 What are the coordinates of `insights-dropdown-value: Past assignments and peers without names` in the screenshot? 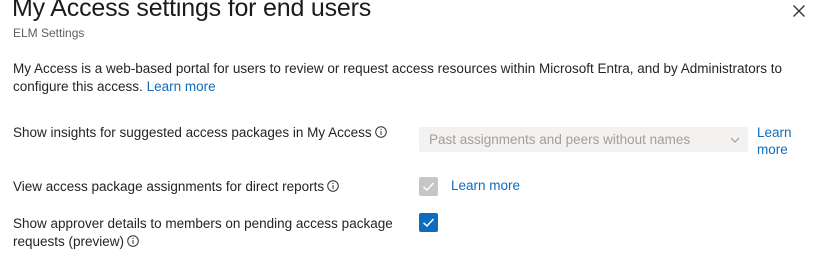 It's located at (560, 139).